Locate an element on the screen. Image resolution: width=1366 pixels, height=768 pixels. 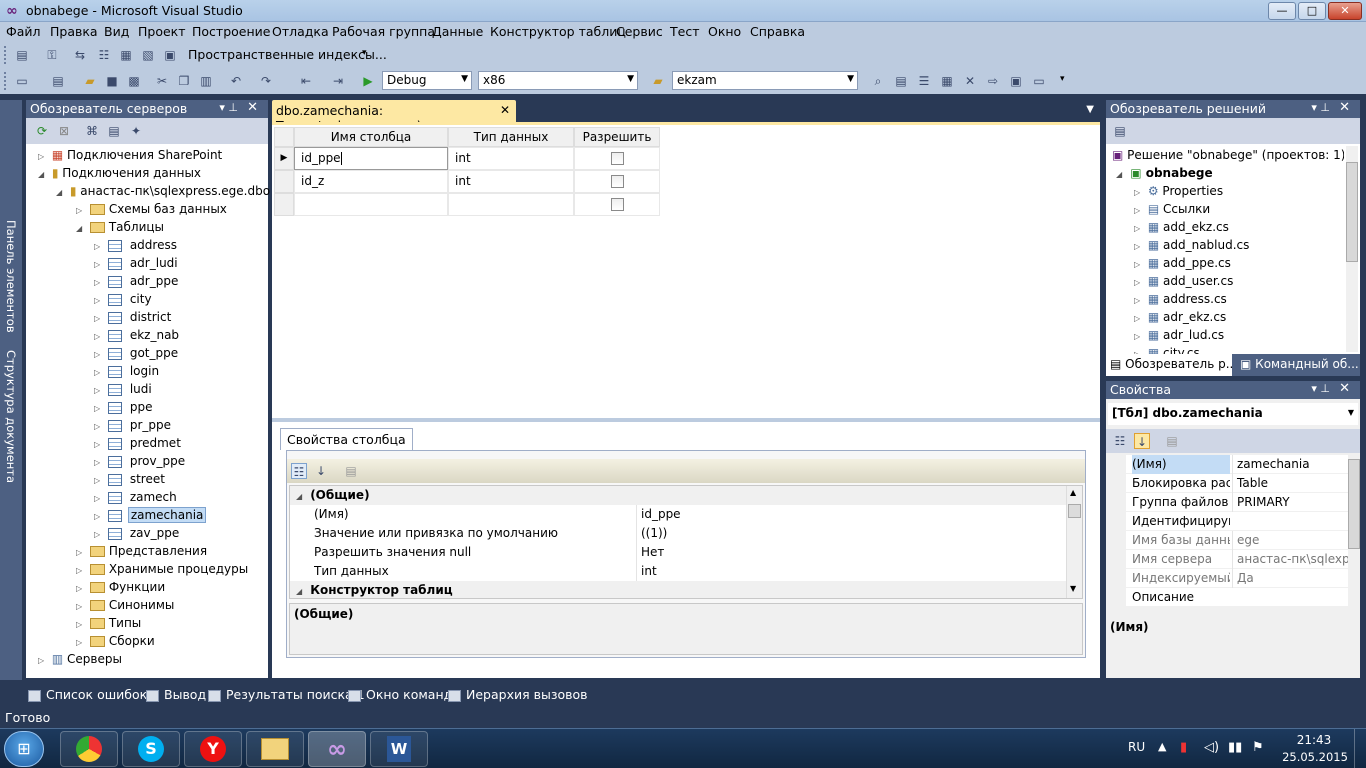
property-value: Нет is located at coordinates (851, 552).